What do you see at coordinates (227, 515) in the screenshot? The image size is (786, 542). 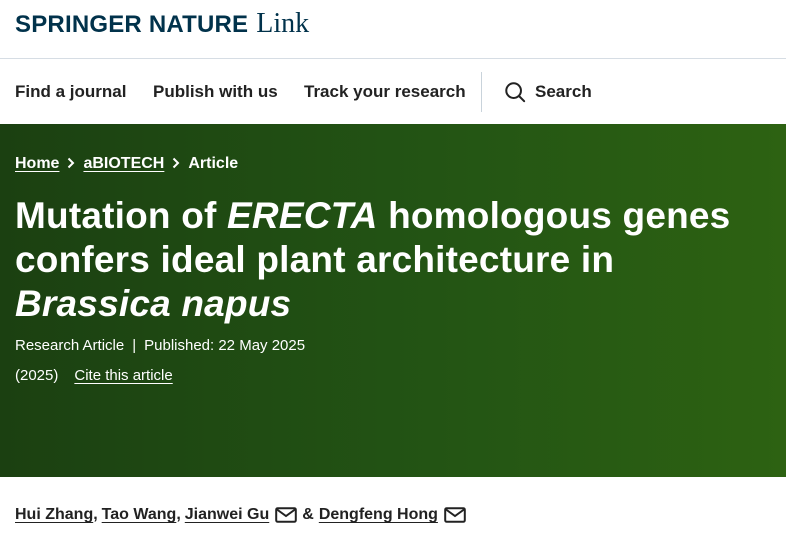 I see `author-link: Jianwei Gu` at bounding box center [227, 515].